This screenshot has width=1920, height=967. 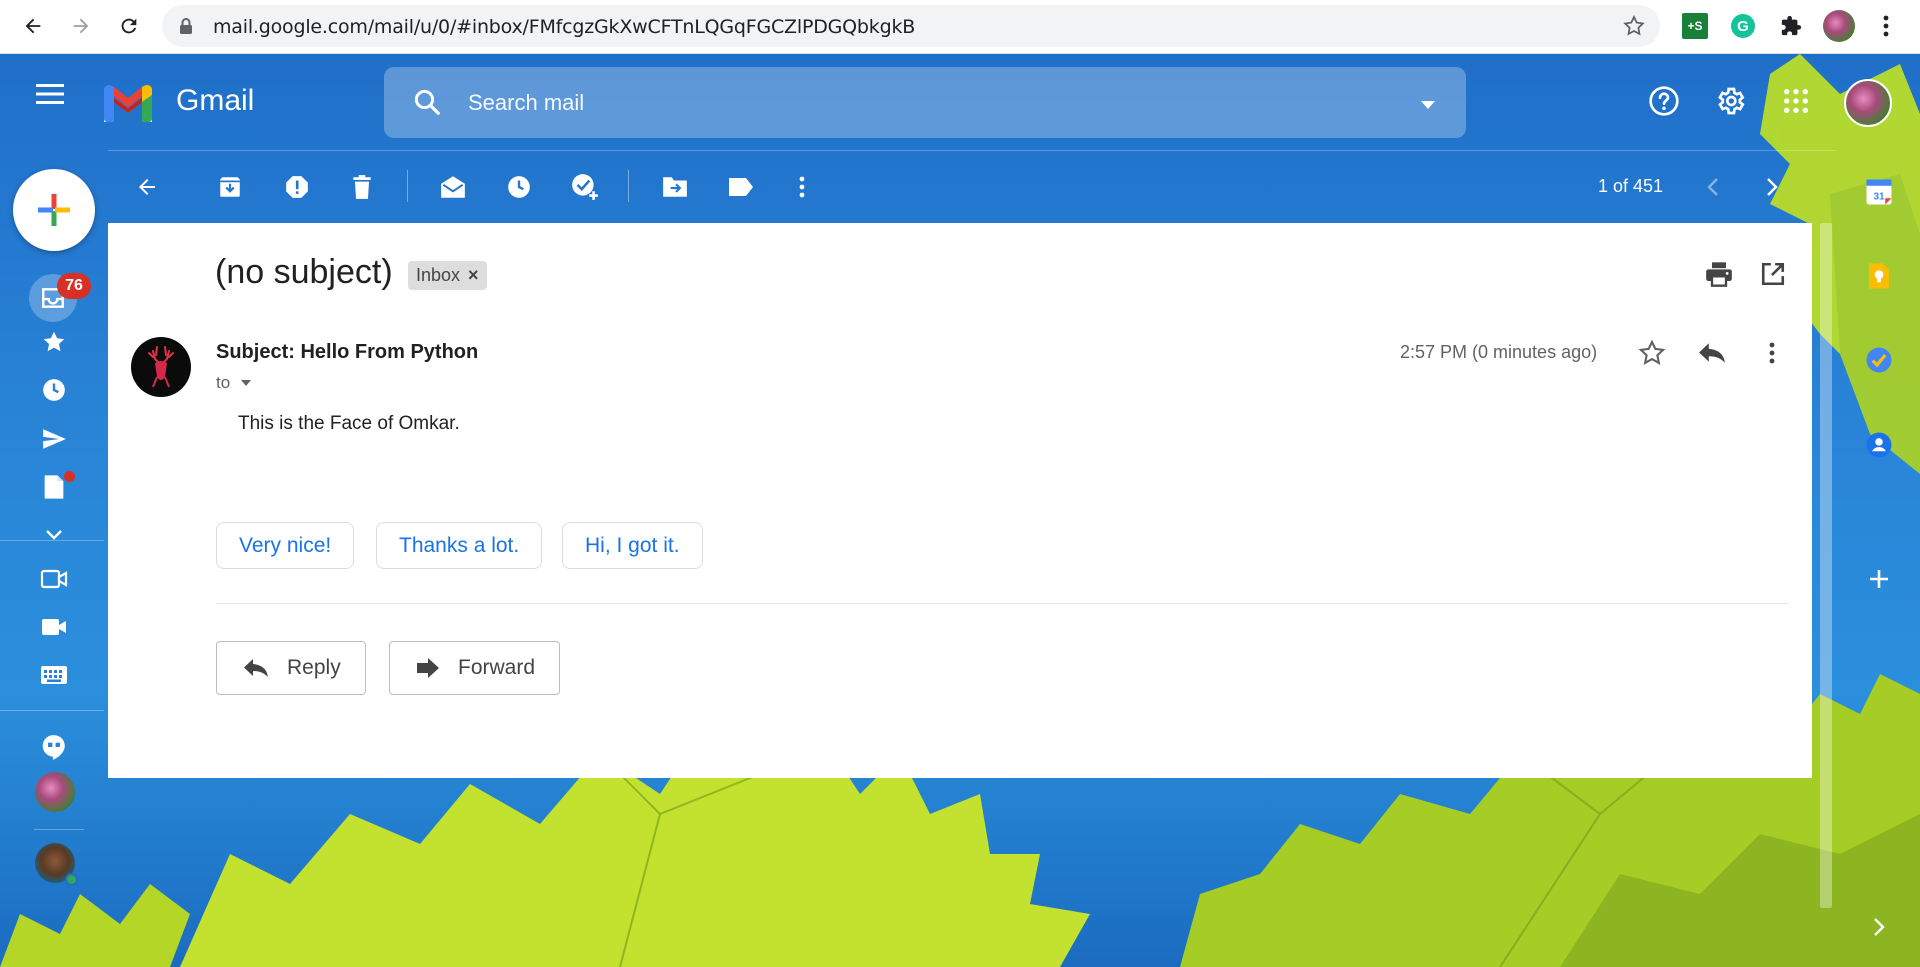 I want to click on header-divider, so click(x=972, y=150).